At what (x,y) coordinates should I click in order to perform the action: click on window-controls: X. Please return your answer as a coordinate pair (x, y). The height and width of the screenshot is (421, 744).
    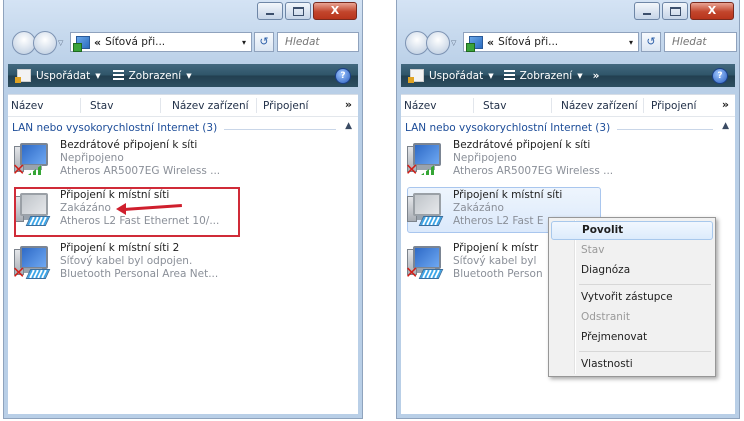
    Looking at the image, I should click on (306, 11).